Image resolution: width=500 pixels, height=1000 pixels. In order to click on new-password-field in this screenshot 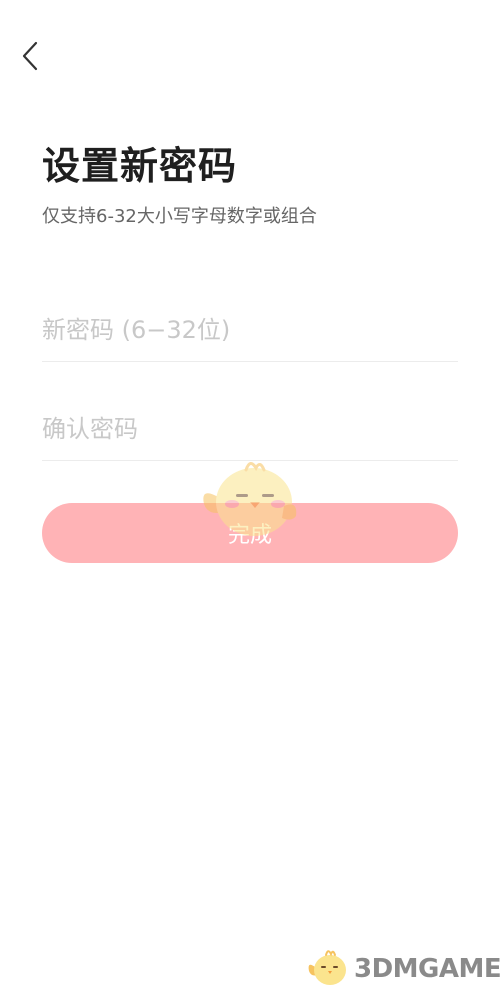, I will do `click(250, 330)`.